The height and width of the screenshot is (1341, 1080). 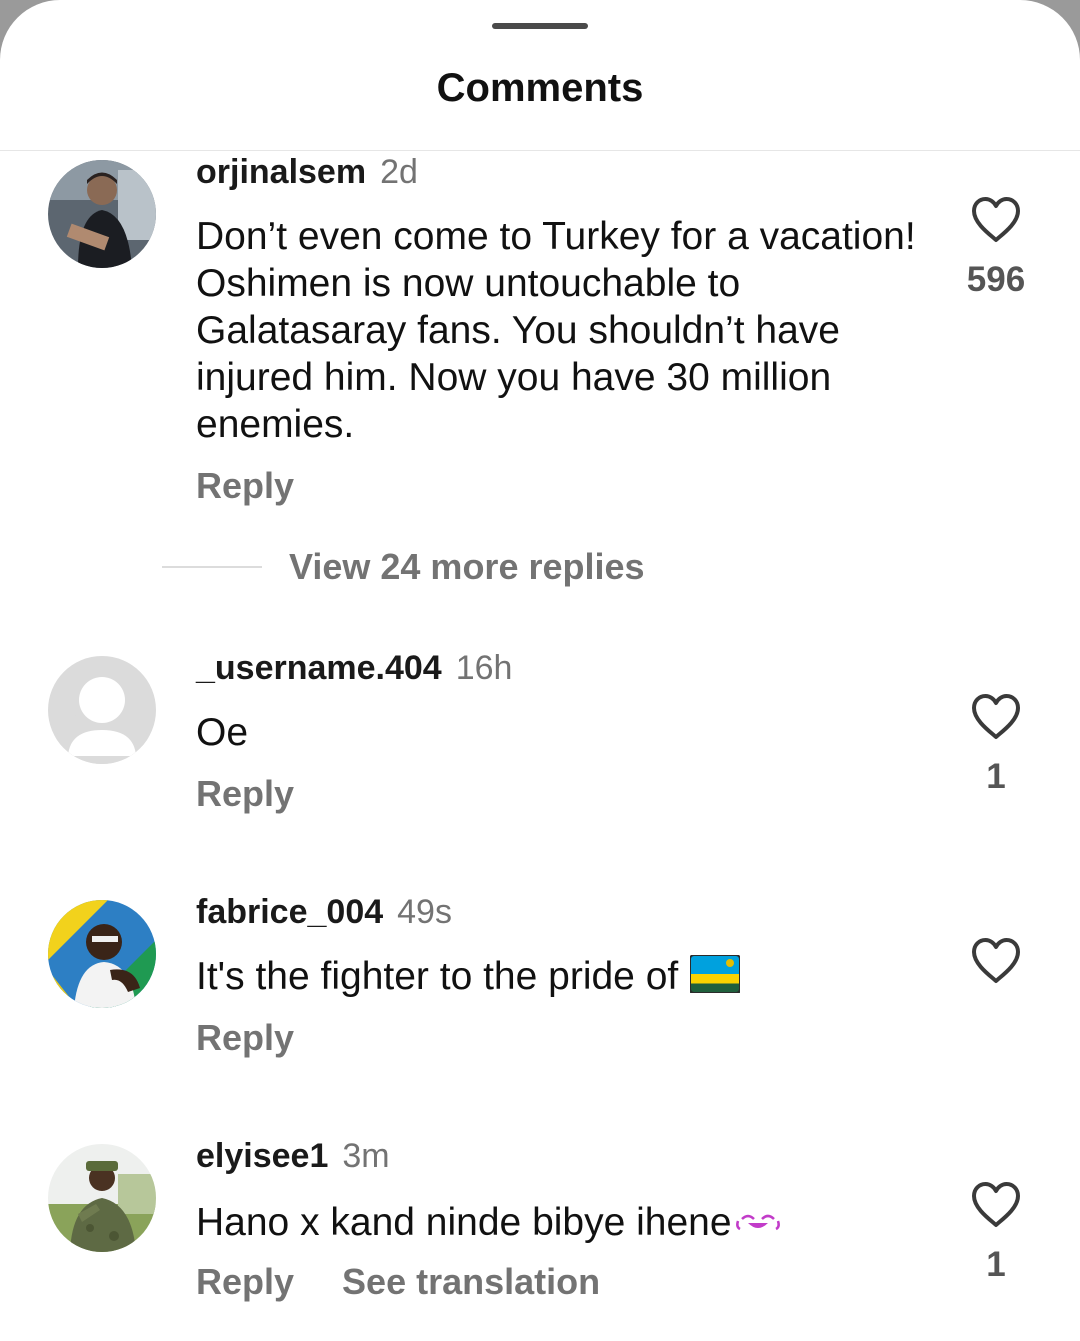 I want to click on rwanda-flag-emoji, so click(x=715, y=979).